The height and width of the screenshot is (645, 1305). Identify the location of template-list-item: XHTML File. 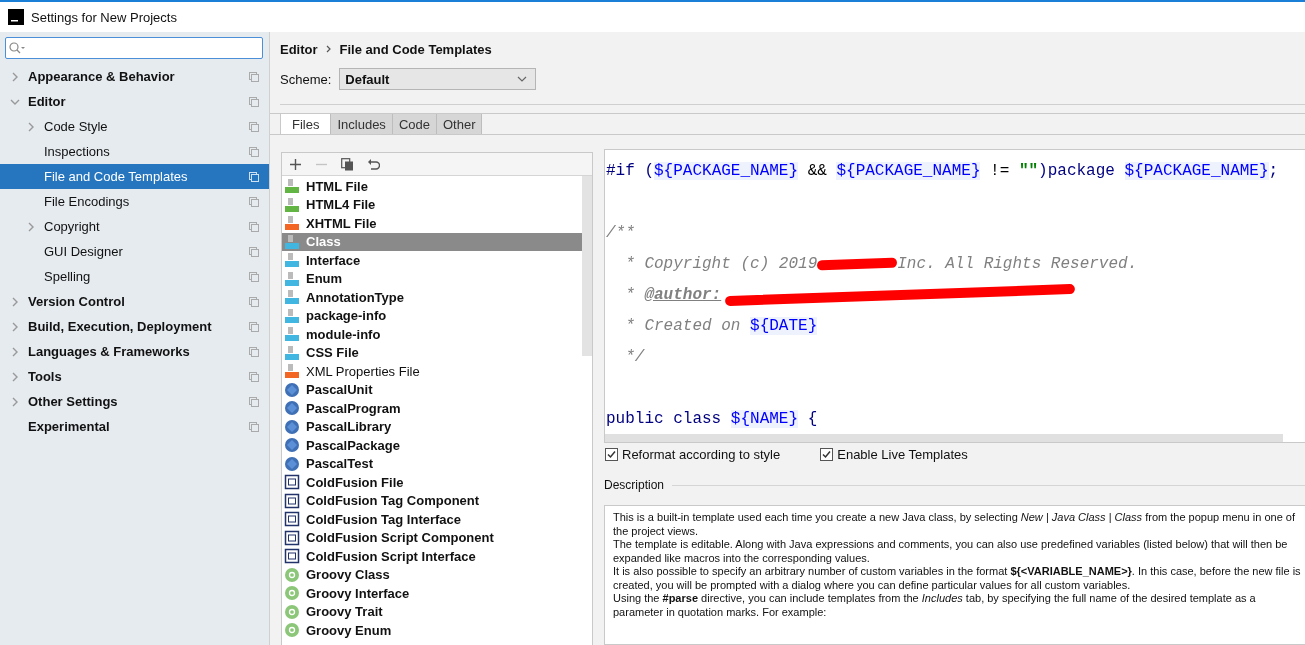
(432, 223).